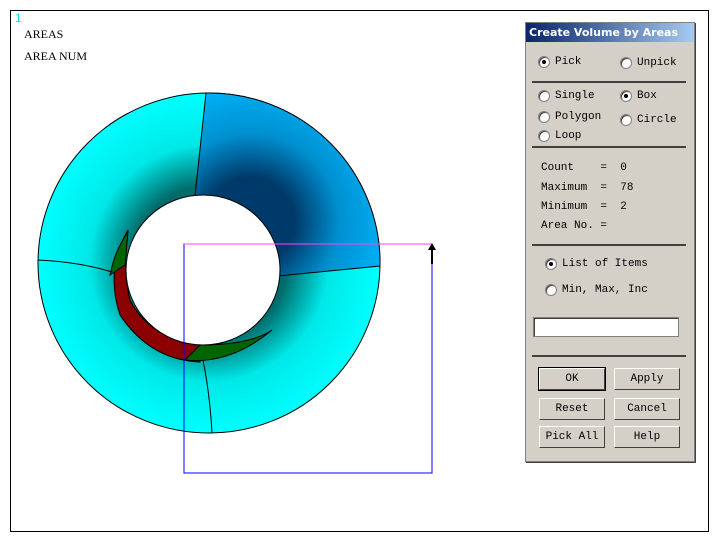 The image size is (720, 546). I want to click on pick-label: Pick, so click(568, 62).